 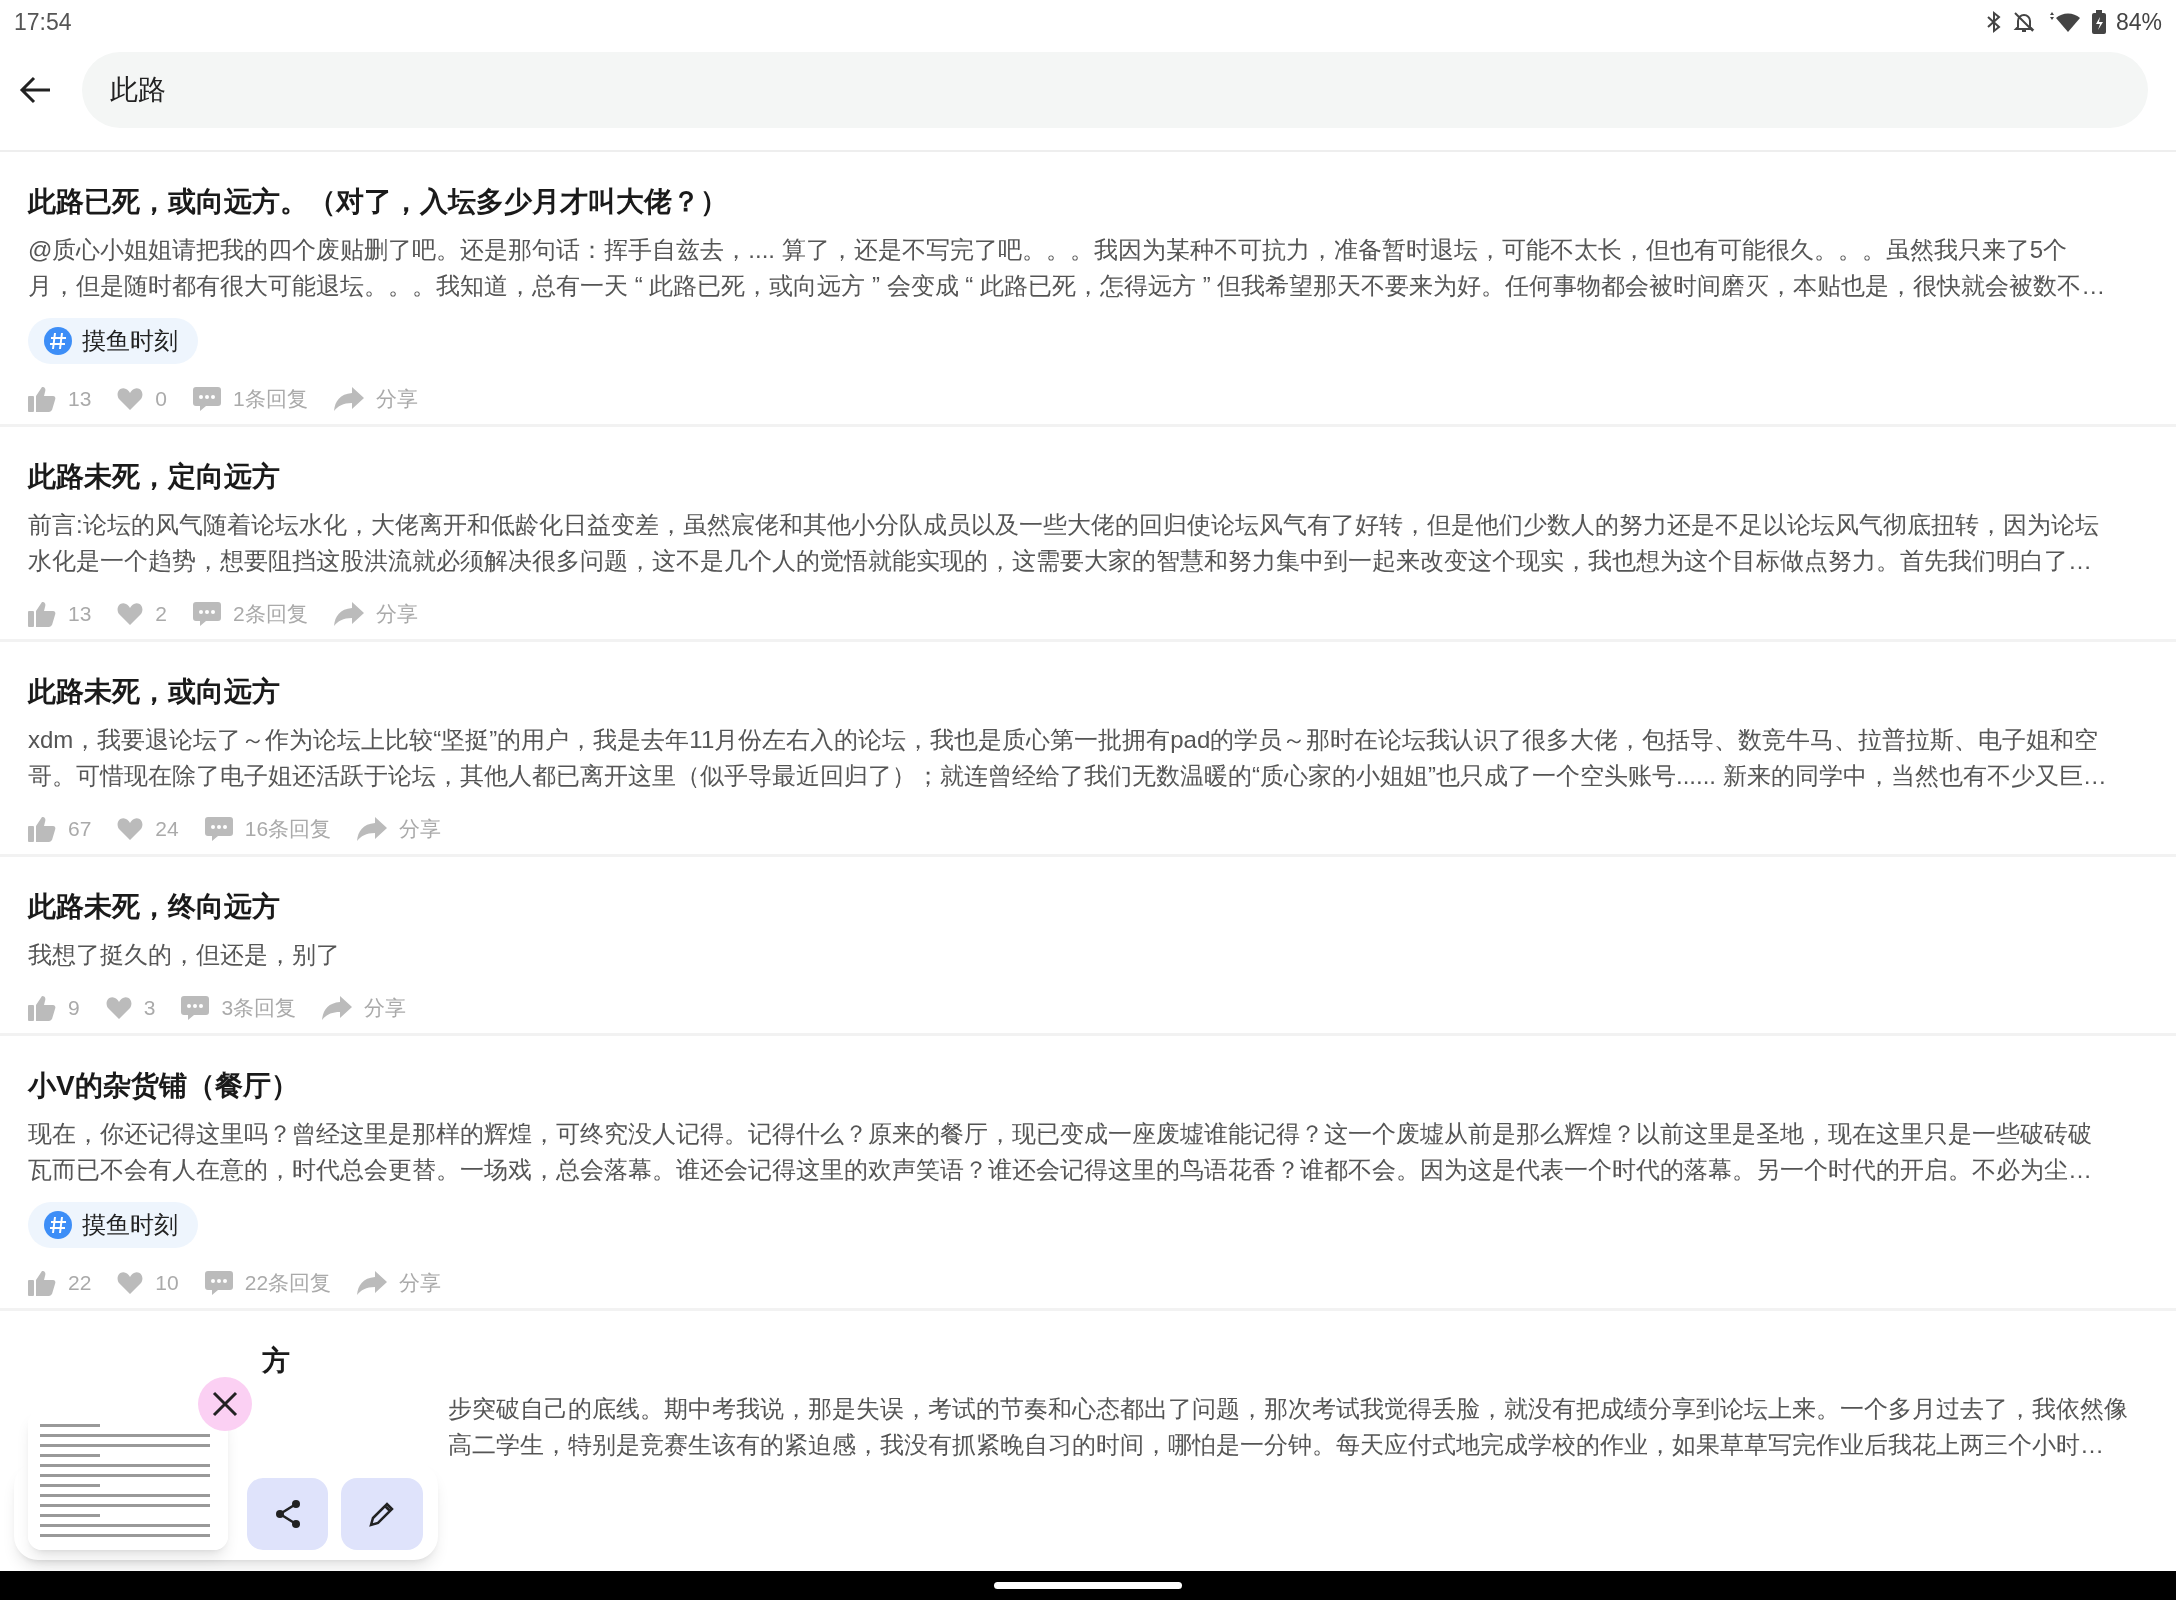 What do you see at coordinates (1088, 202) in the screenshot?
I see `post-title: 此路已死，或向远方。（对了，入坛多少月才叫大佬？）` at bounding box center [1088, 202].